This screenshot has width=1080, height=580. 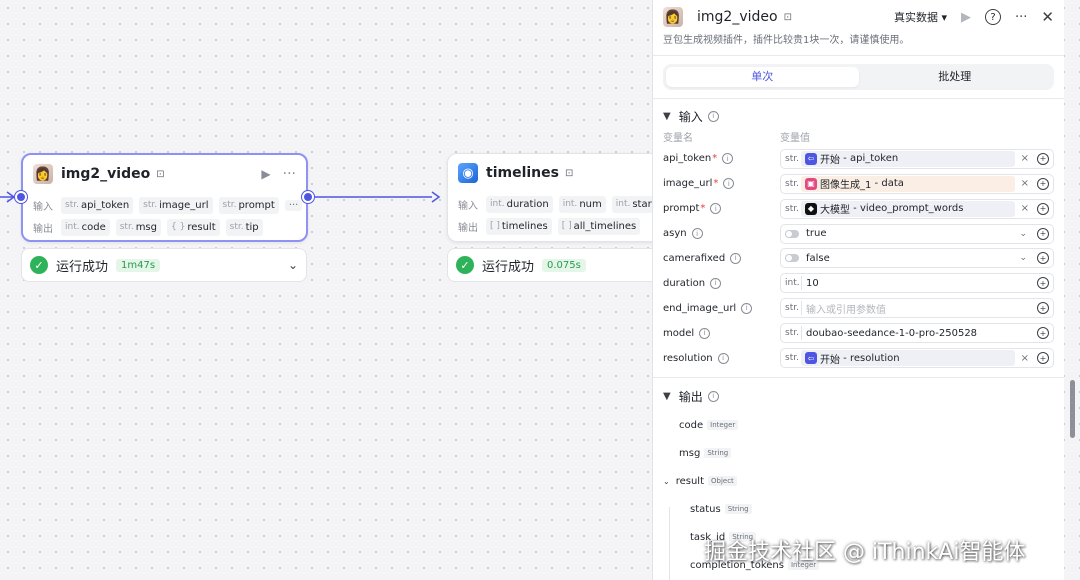 What do you see at coordinates (436, 197) in the screenshot?
I see `node-connection-arrow` at bounding box center [436, 197].